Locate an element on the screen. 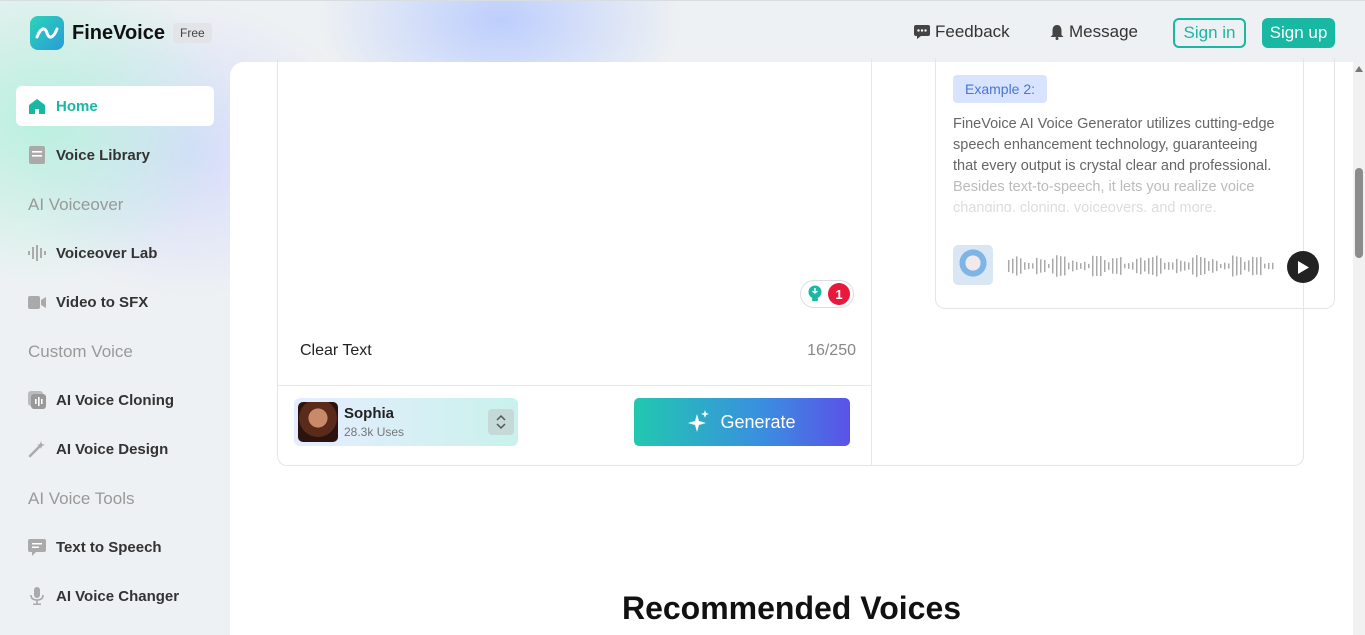 The image size is (1365, 635). sidebar-item-label: Video to SFX is located at coordinates (102, 302).